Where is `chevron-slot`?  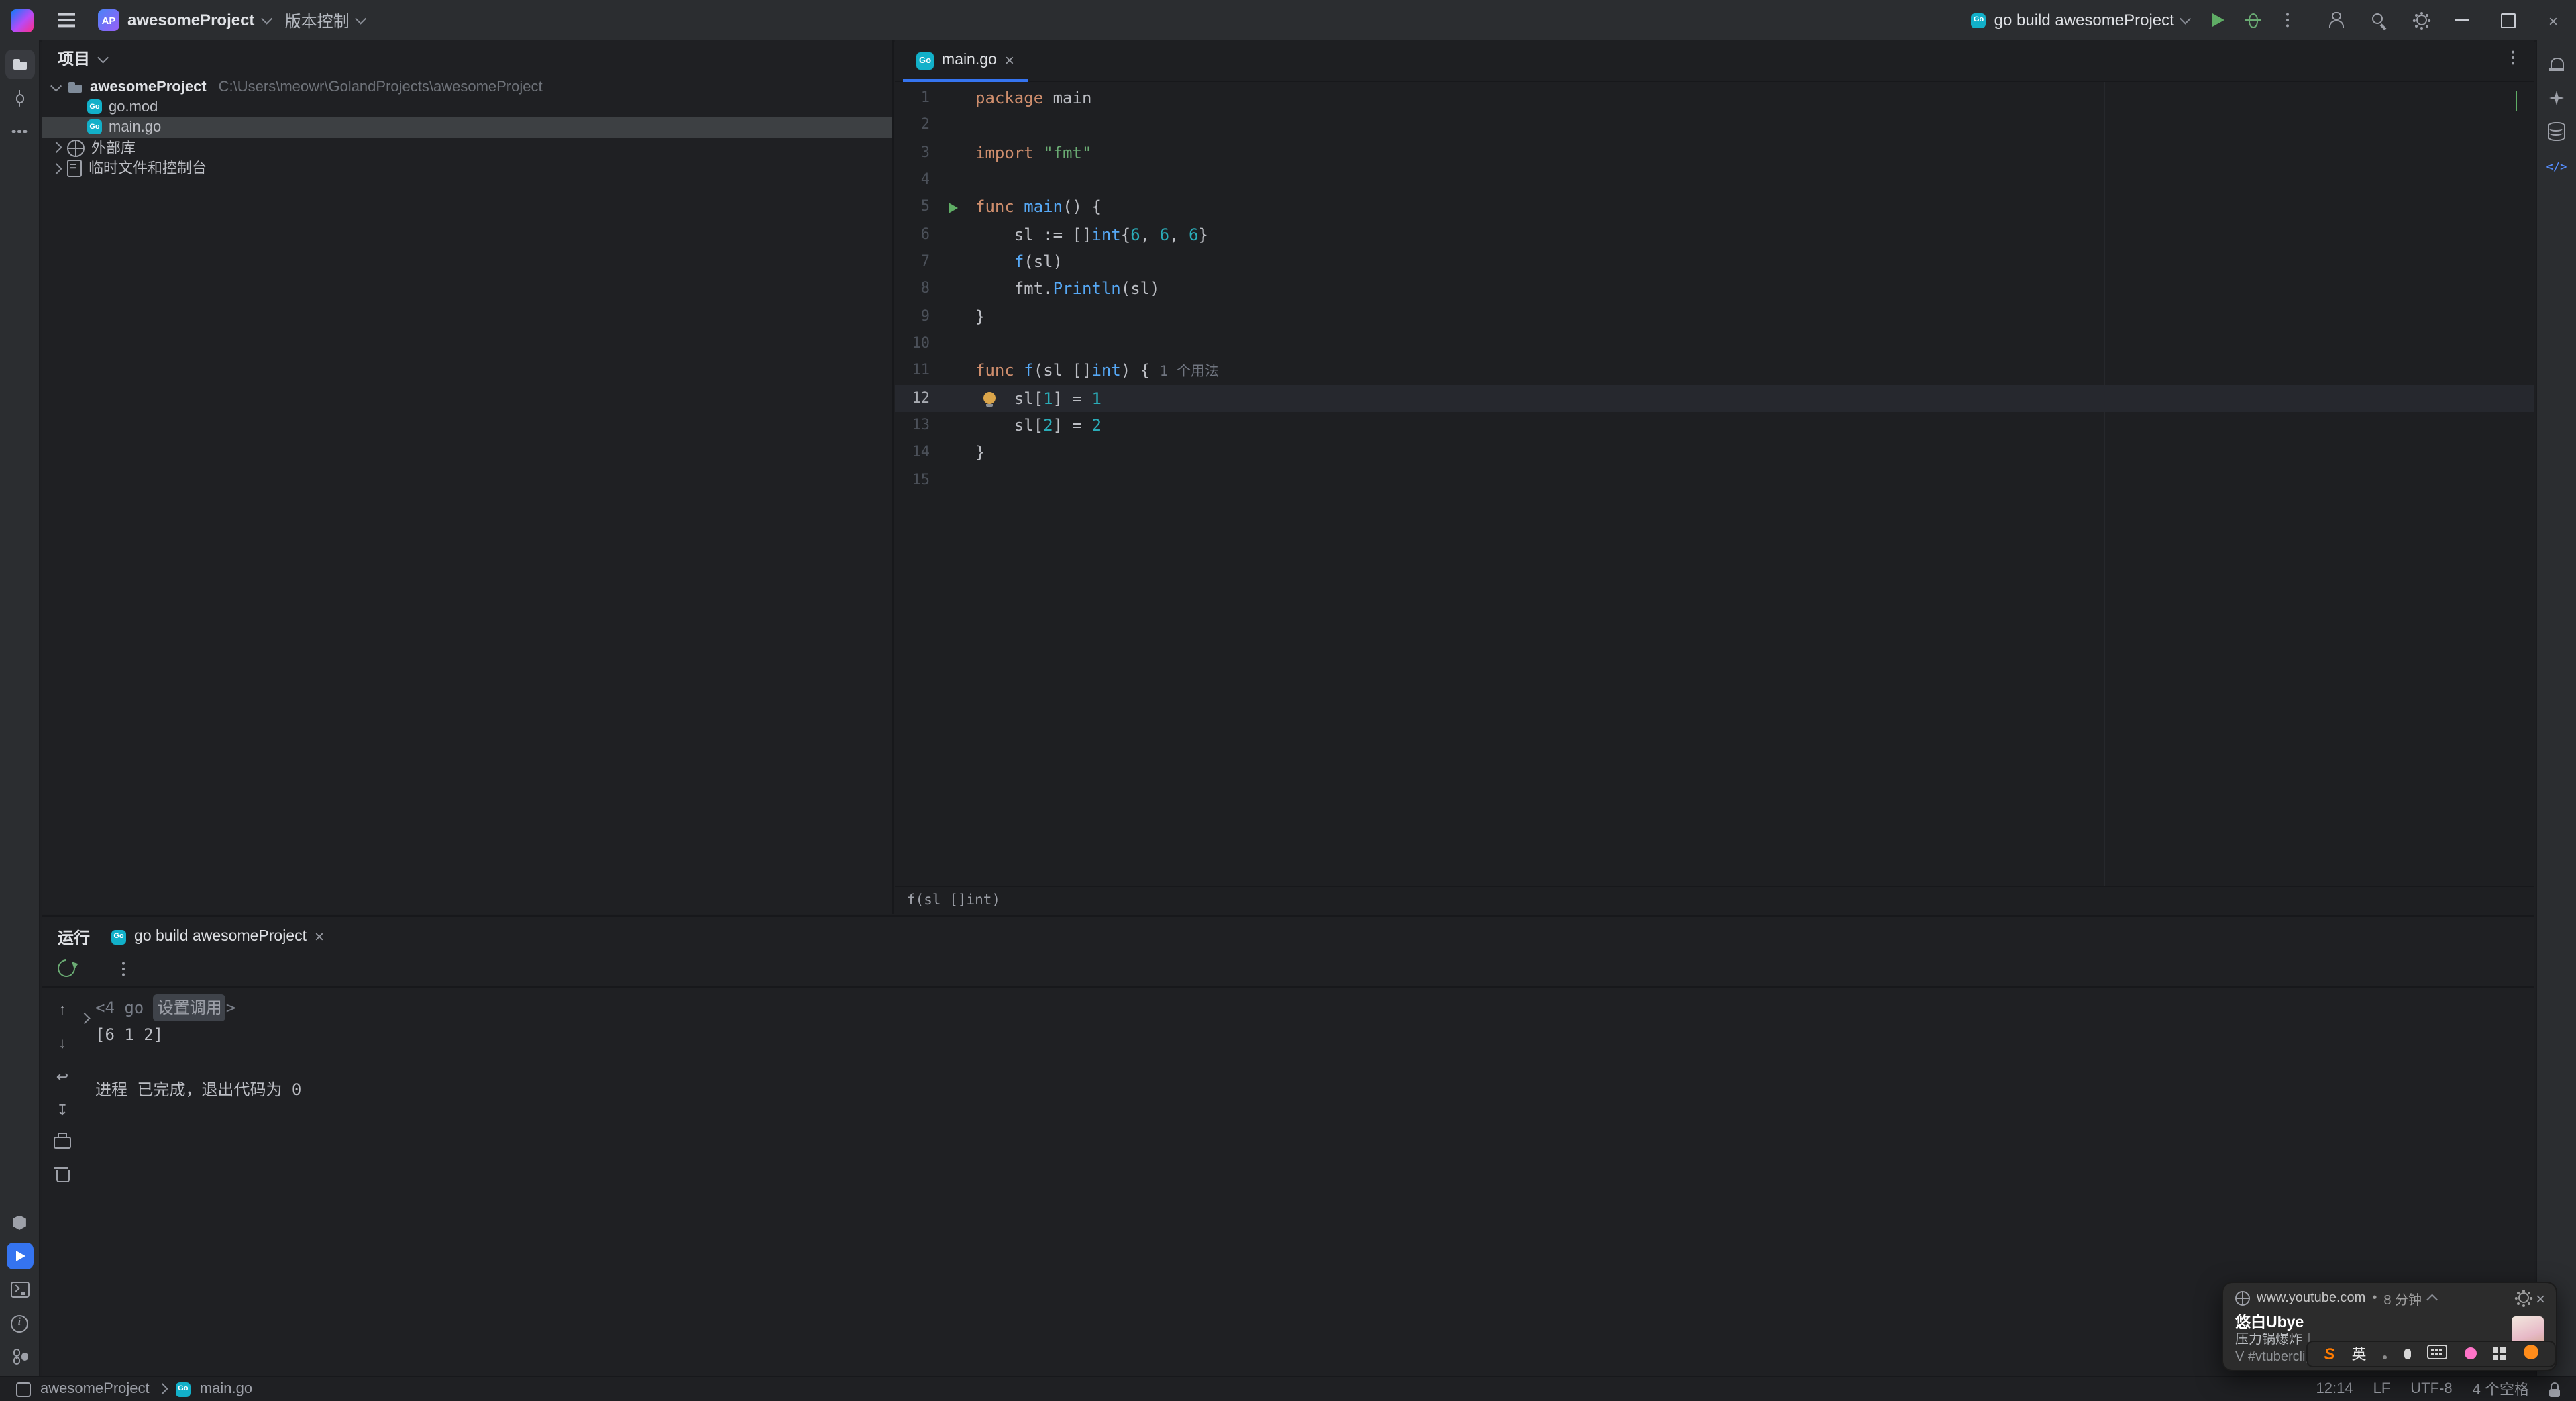
chevron-slot is located at coordinates (56, 148).